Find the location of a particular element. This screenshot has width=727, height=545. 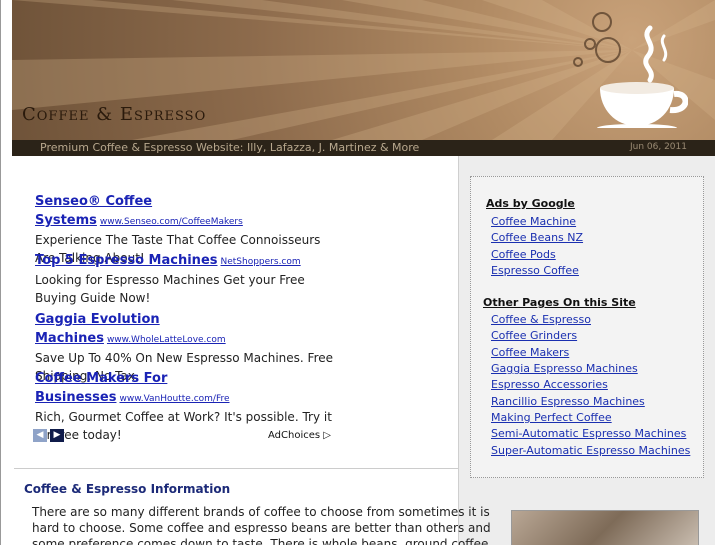

coffee-photo is located at coordinates (605, 527).